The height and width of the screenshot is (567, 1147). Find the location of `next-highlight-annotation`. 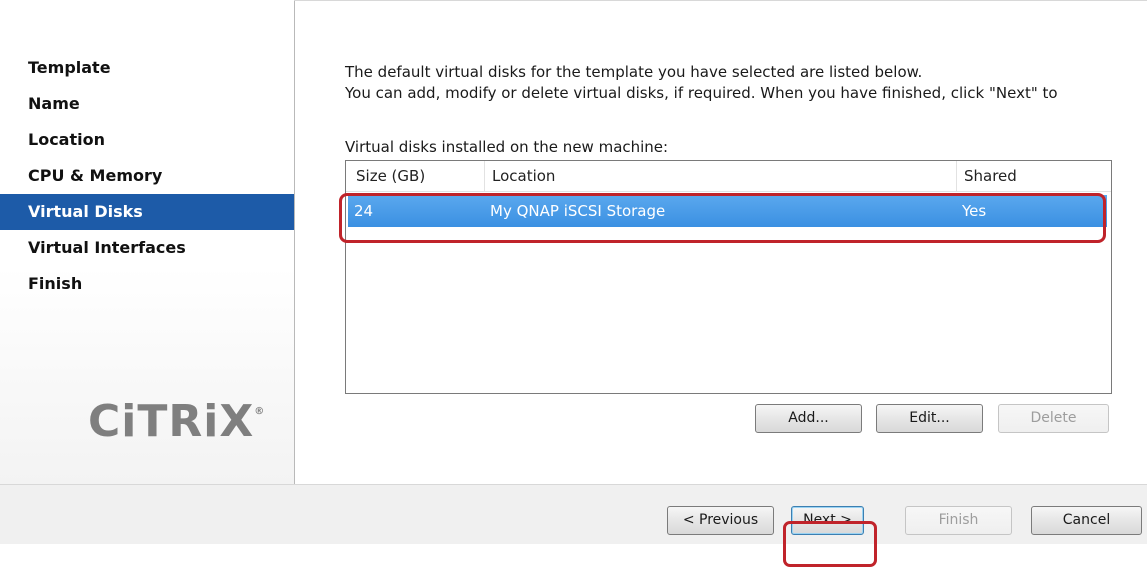

next-highlight-annotation is located at coordinates (830, 544).